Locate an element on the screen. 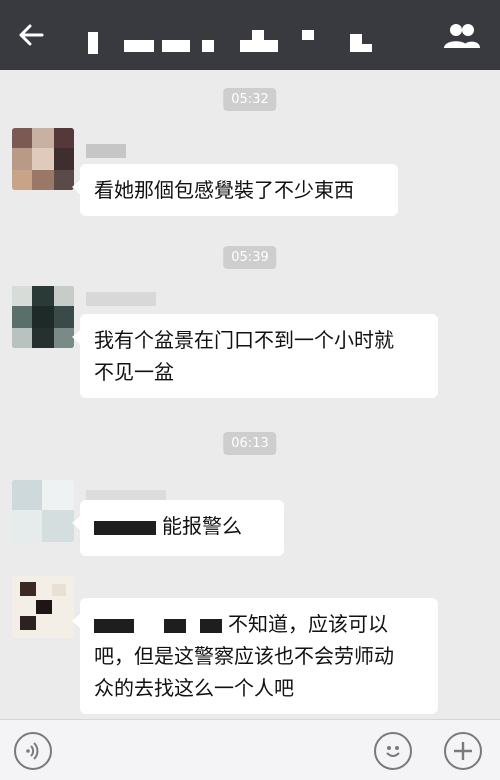 This screenshot has width=500, height=780. voice-icon is located at coordinates (32, 751).